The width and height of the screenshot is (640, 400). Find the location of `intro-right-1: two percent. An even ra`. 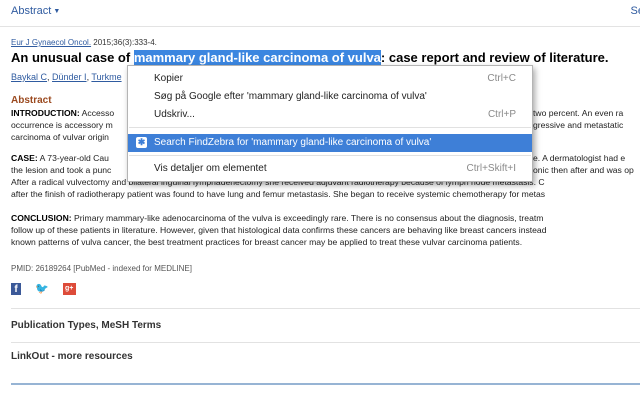

intro-right-1: two percent. An even ra is located at coordinates (578, 113).